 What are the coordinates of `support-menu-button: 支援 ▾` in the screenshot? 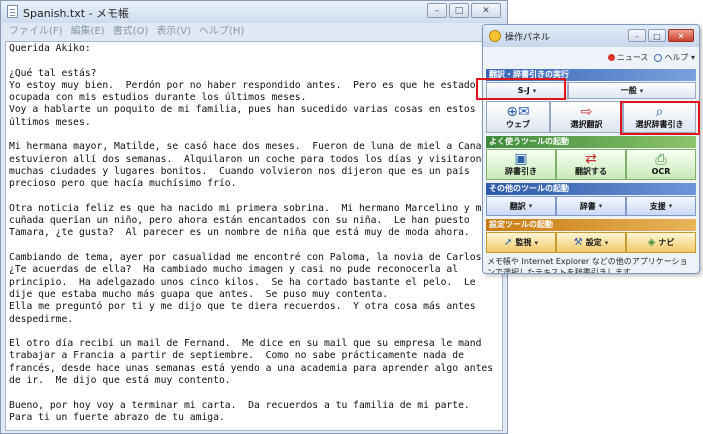 It's located at (661, 206).